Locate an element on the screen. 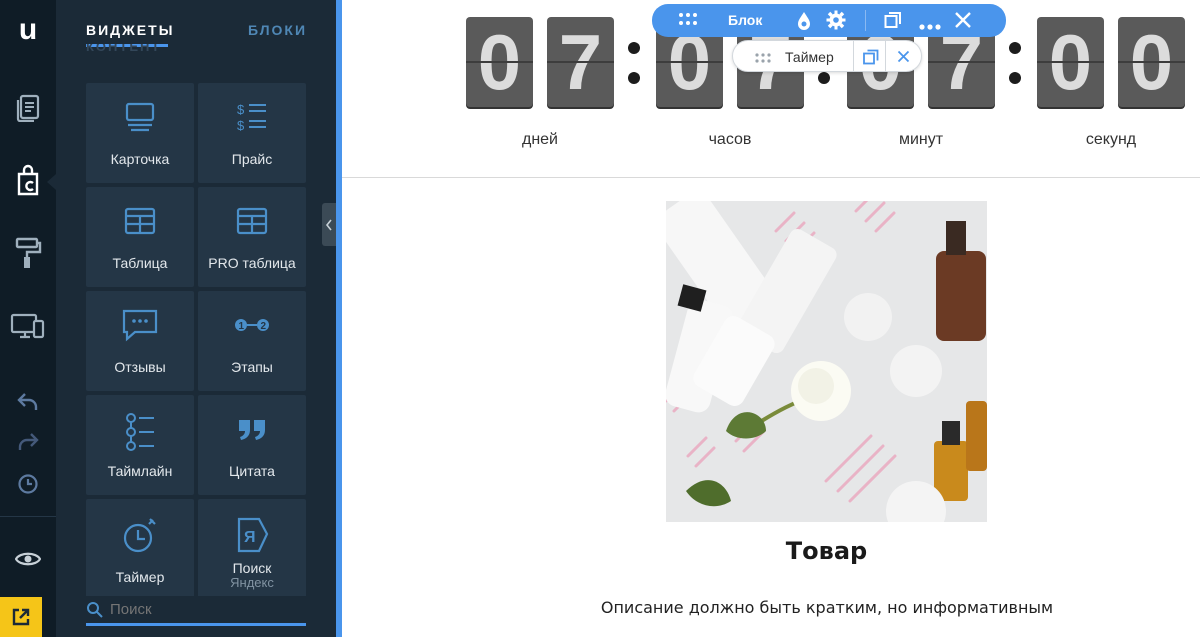 This screenshot has width=1200, height=637. devices-icon is located at coordinates (28, 326).